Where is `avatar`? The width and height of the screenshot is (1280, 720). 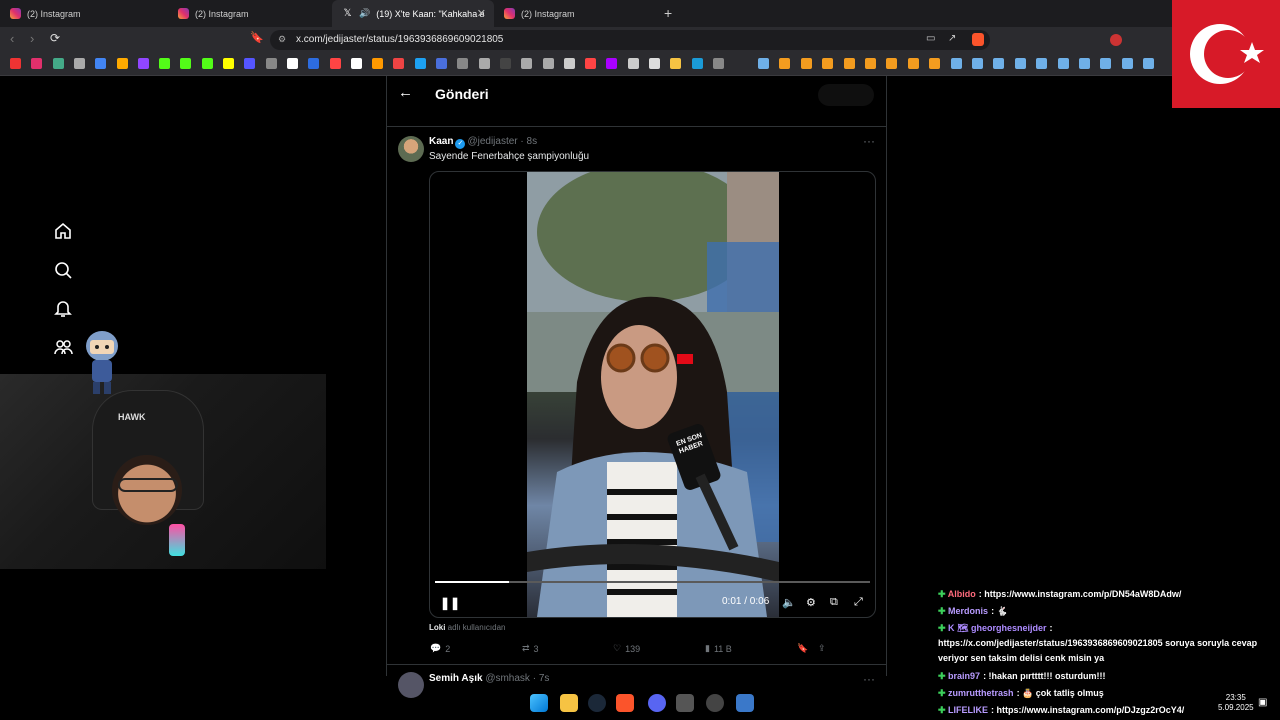 avatar is located at coordinates (411, 149).